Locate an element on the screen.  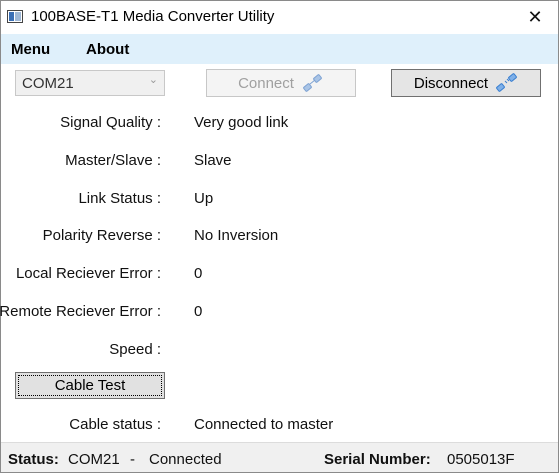
signal-quality-label: Signal Quality : is located at coordinates (110, 122).